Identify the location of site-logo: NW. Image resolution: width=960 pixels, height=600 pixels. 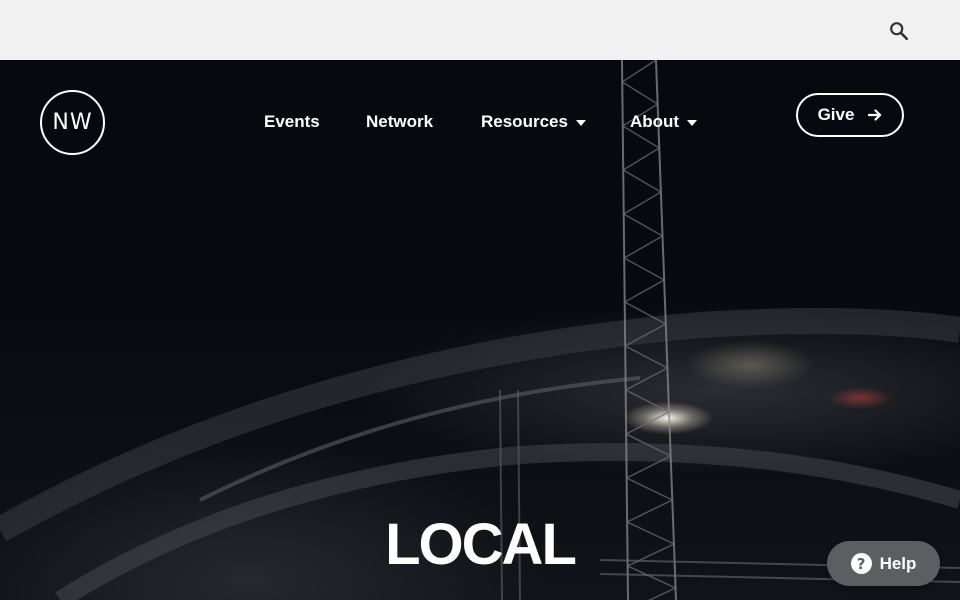
(72, 122).